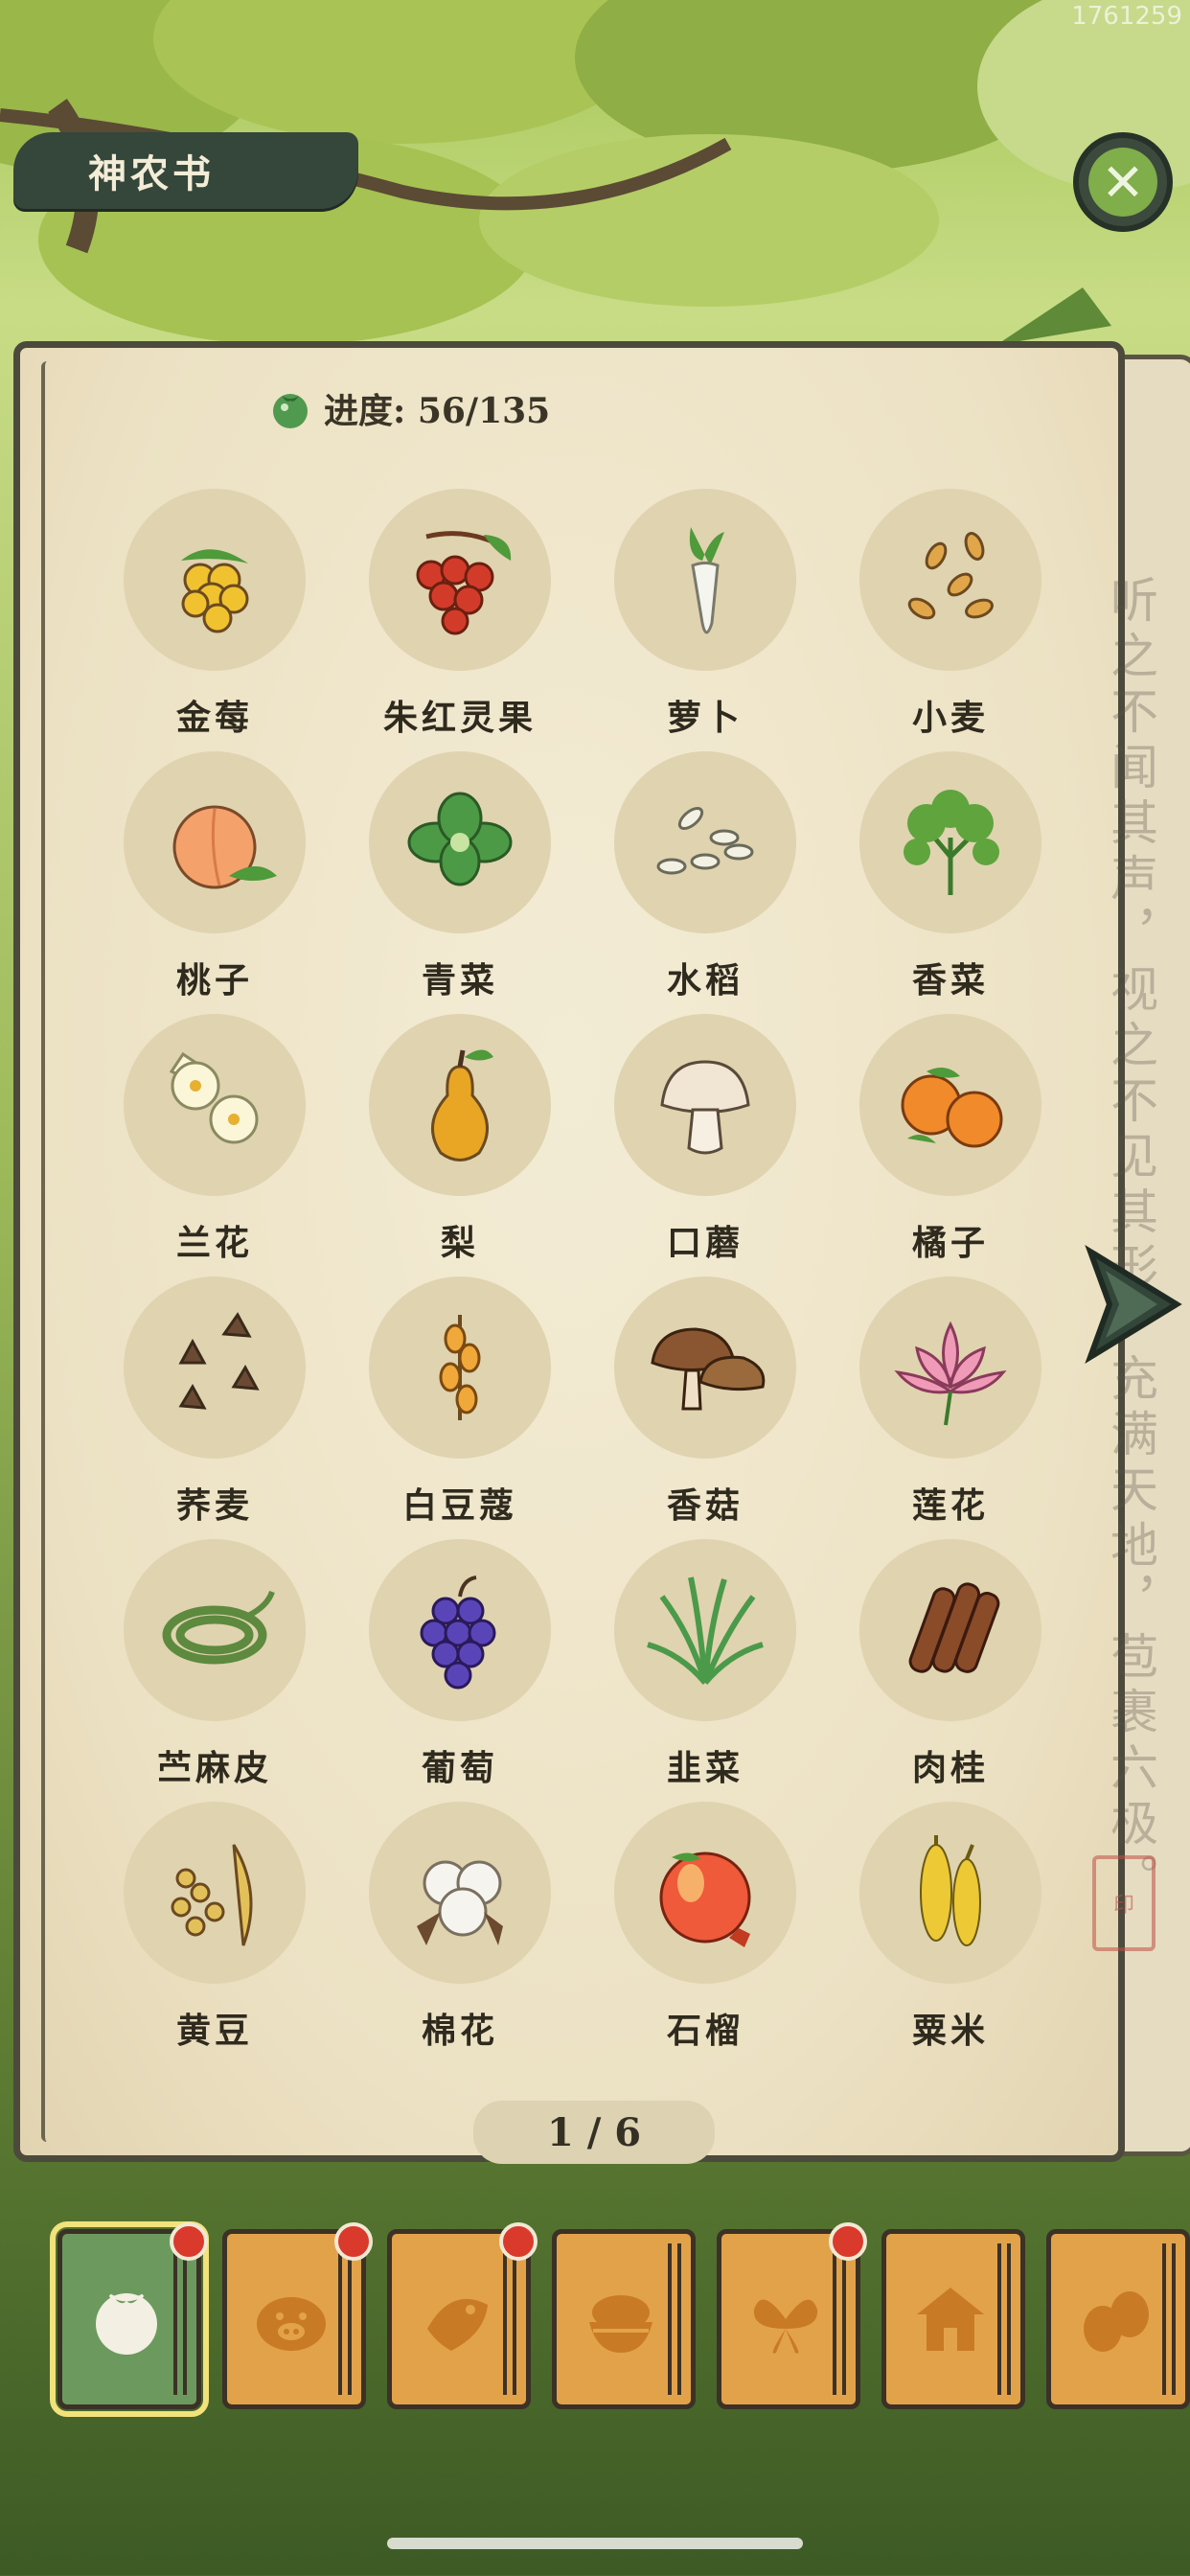 The width and height of the screenshot is (1190, 2576). I want to click on item-label: 肉桂, so click(950, 1768).